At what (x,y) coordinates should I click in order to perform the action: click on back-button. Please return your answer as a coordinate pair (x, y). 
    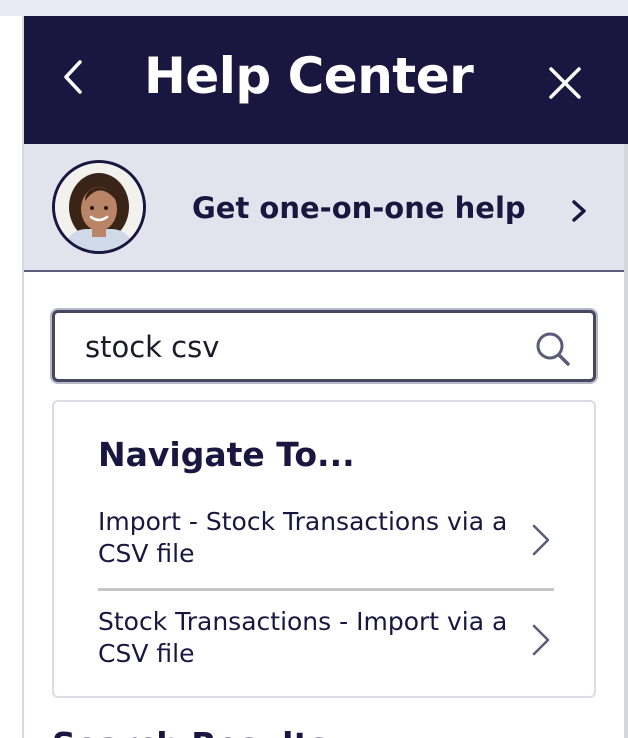
    Looking at the image, I should click on (74, 77).